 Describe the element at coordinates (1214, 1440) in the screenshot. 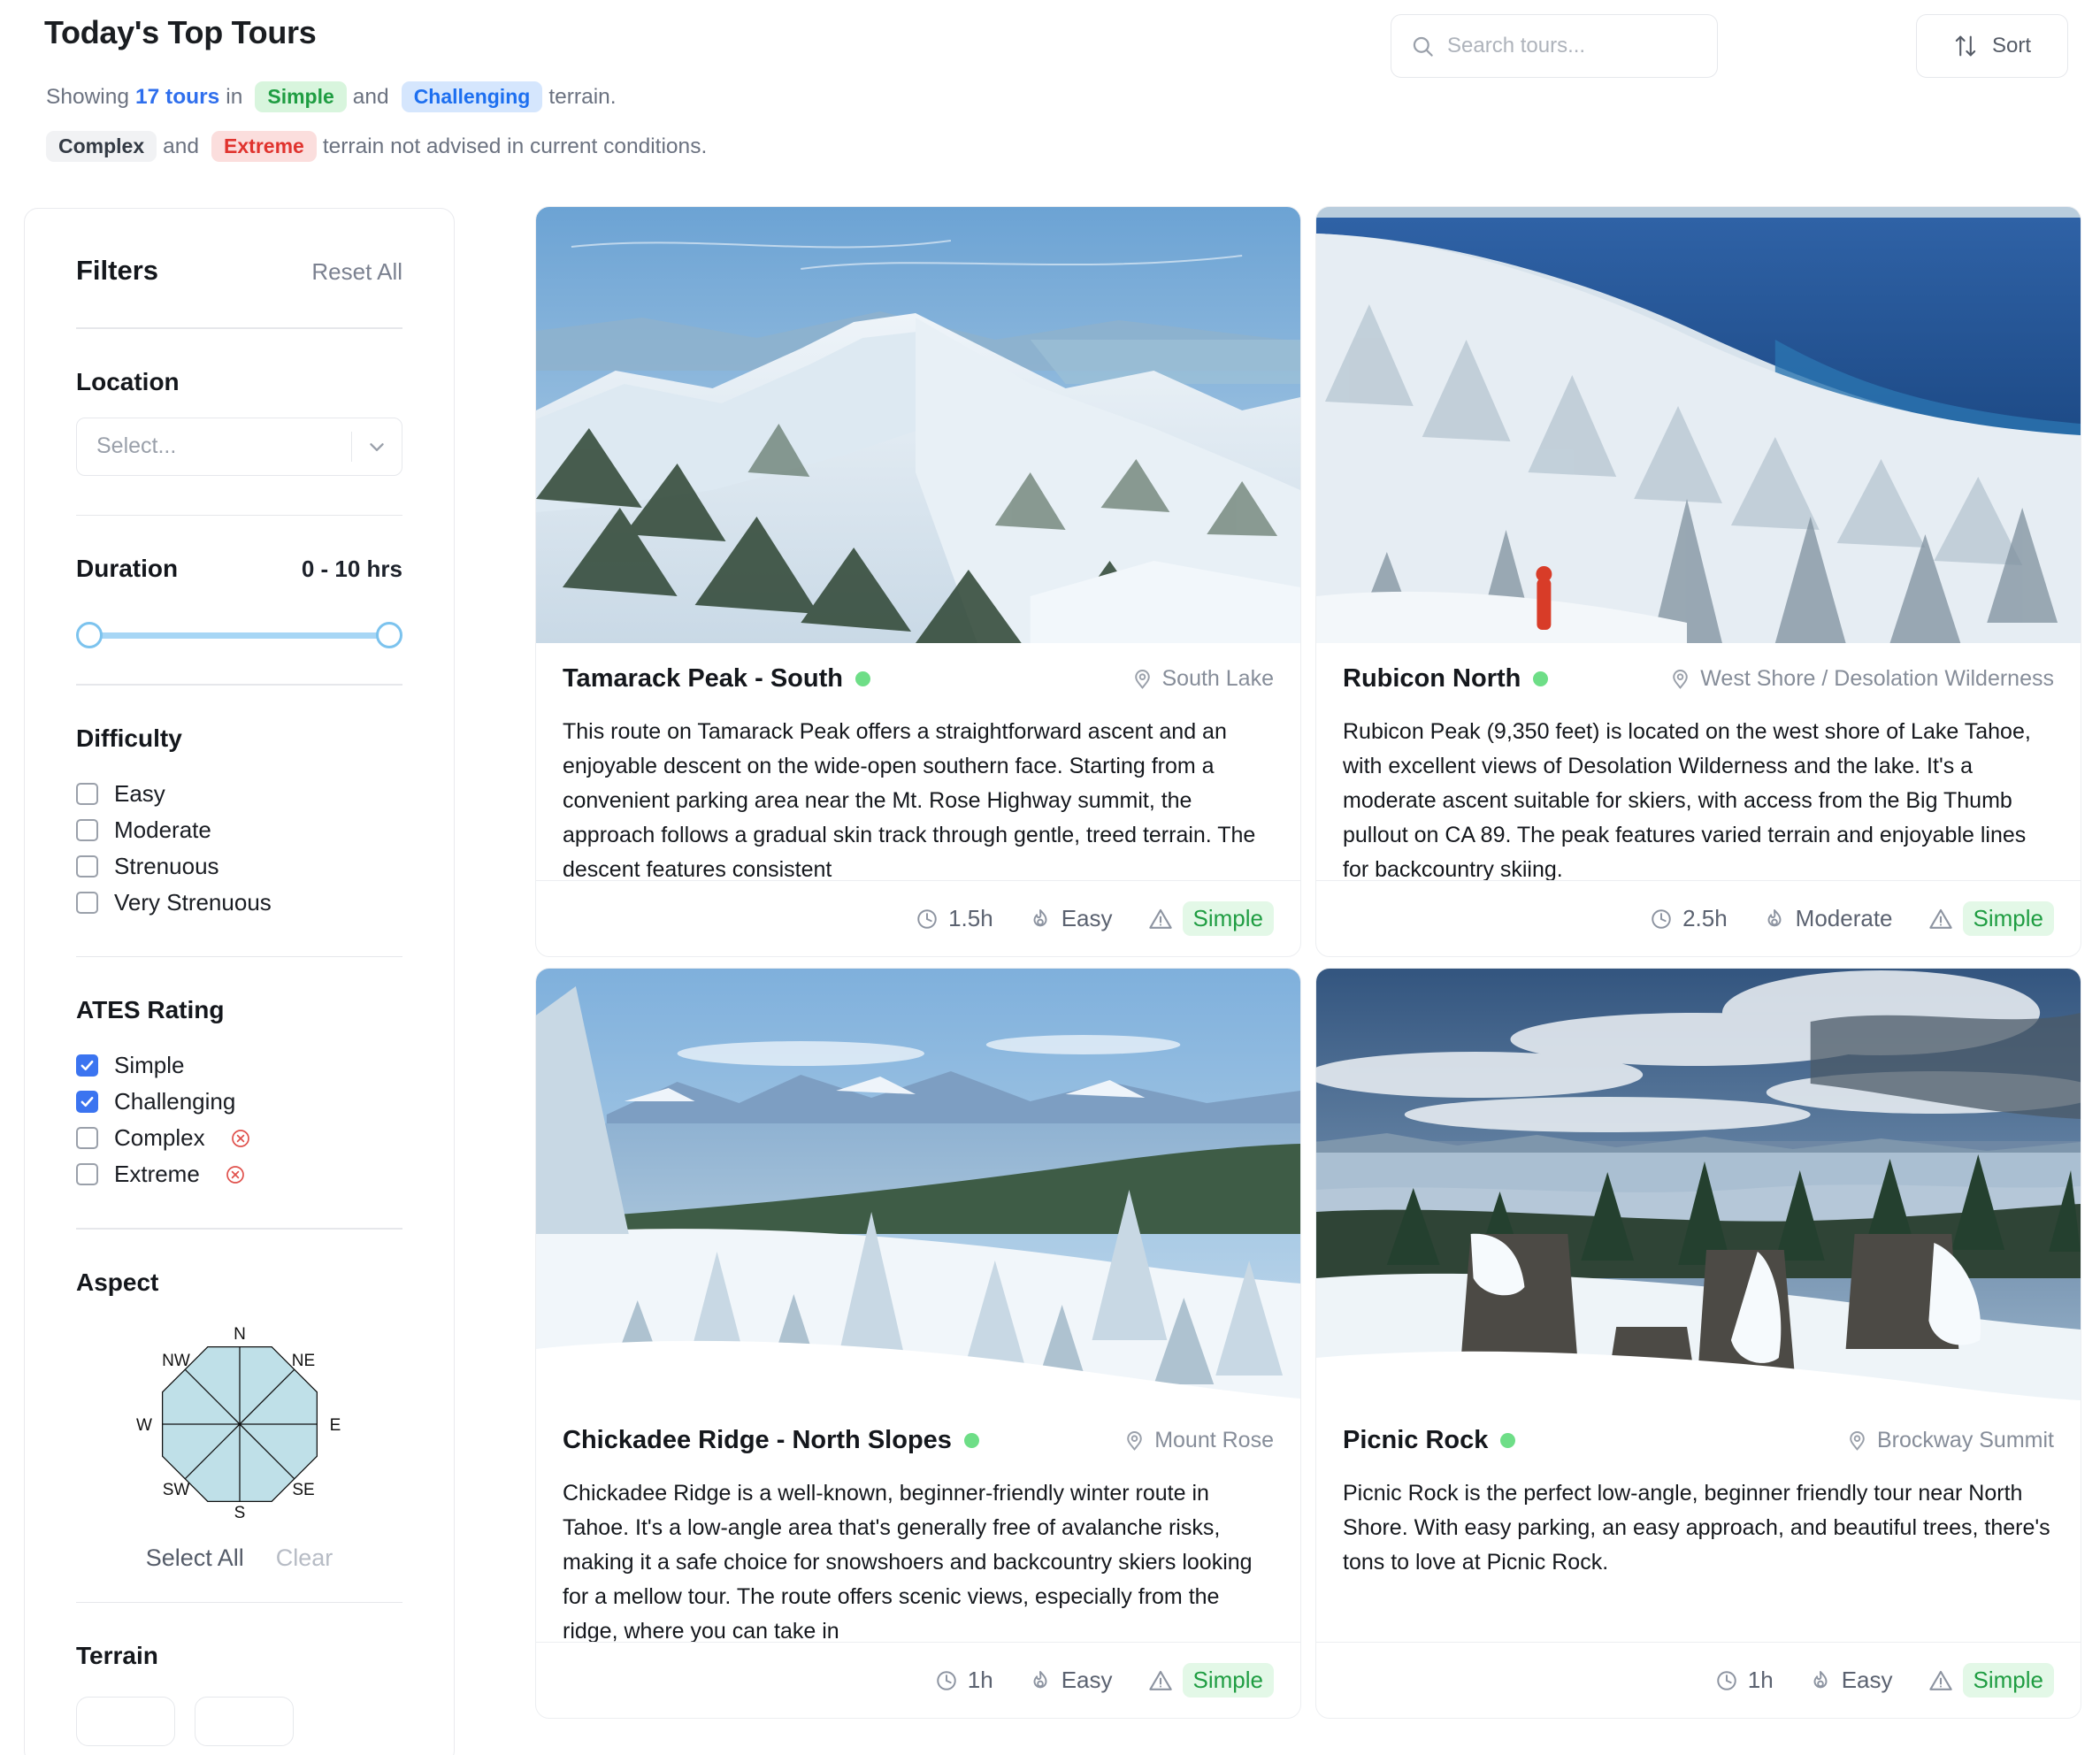

I see `tour-location-text: Mount Rose` at that location.